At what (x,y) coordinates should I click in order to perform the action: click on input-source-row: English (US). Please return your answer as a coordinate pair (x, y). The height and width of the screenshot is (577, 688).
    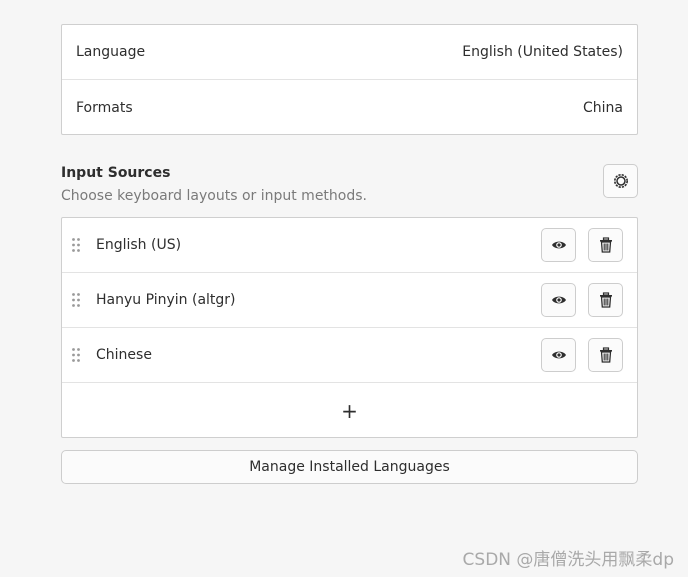
    Looking at the image, I should click on (349, 245).